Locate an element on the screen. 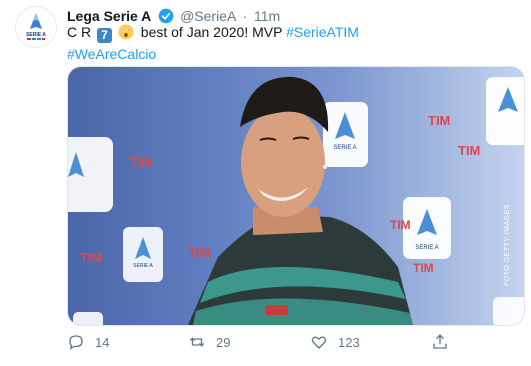 The image size is (531, 366). retweet-count: 29 is located at coordinates (223, 342).